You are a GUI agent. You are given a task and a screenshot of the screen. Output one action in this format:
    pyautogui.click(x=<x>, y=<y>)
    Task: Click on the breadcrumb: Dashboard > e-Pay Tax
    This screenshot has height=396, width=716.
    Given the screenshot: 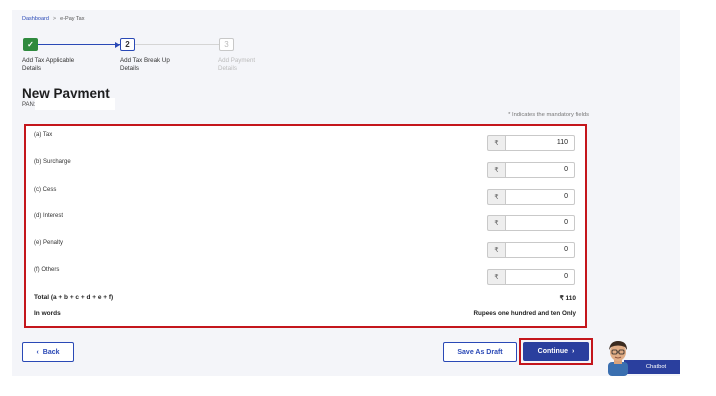 What is the action you would take?
    pyautogui.click(x=53, y=19)
    